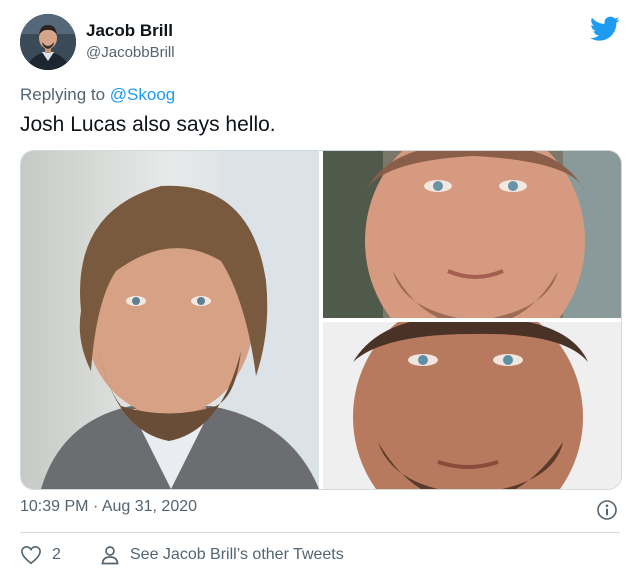 Image resolution: width=640 pixels, height=581 pixels. I want to click on tweet-timestamp: 10:39 PM · Aug 31, 2020, so click(108, 507).